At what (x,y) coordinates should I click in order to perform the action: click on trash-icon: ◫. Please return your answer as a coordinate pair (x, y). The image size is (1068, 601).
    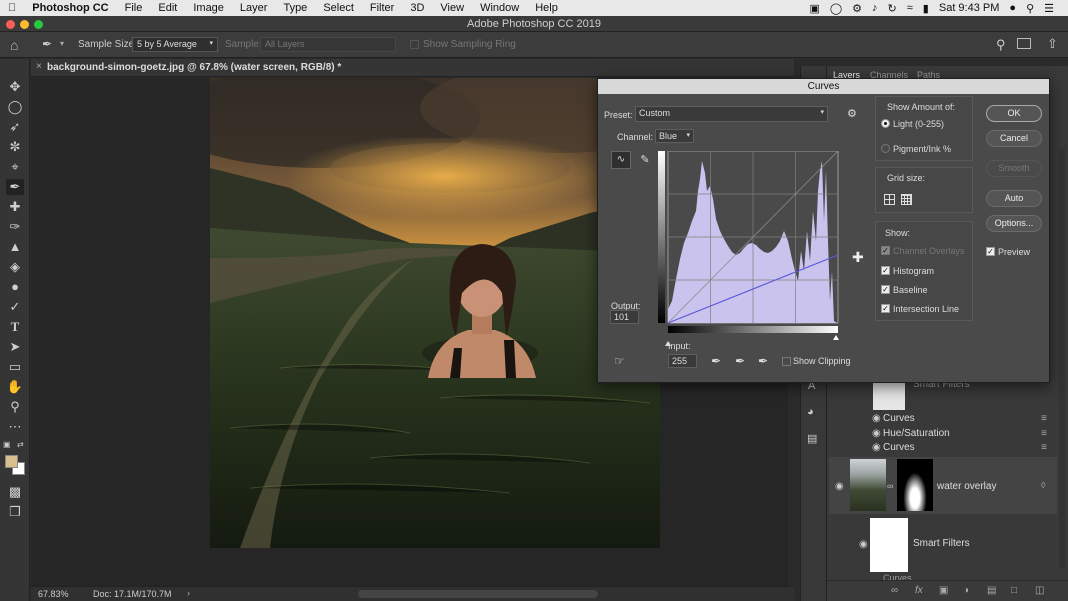
    Looking at the image, I should click on (1039, 590).